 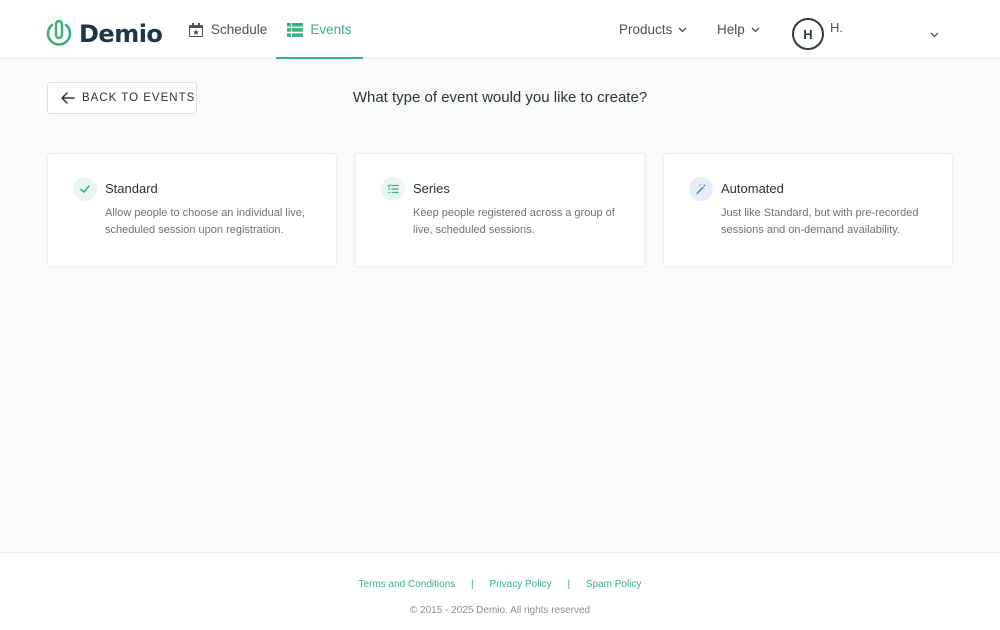 I want to click on terms-link: Terms and Conditions, so click(x=407, y=584).